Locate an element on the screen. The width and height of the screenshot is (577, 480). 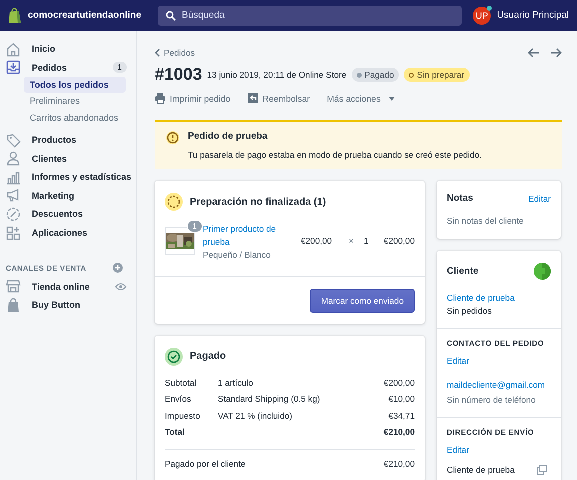
nav-item: Clientes is located at coordinates (69, 158).